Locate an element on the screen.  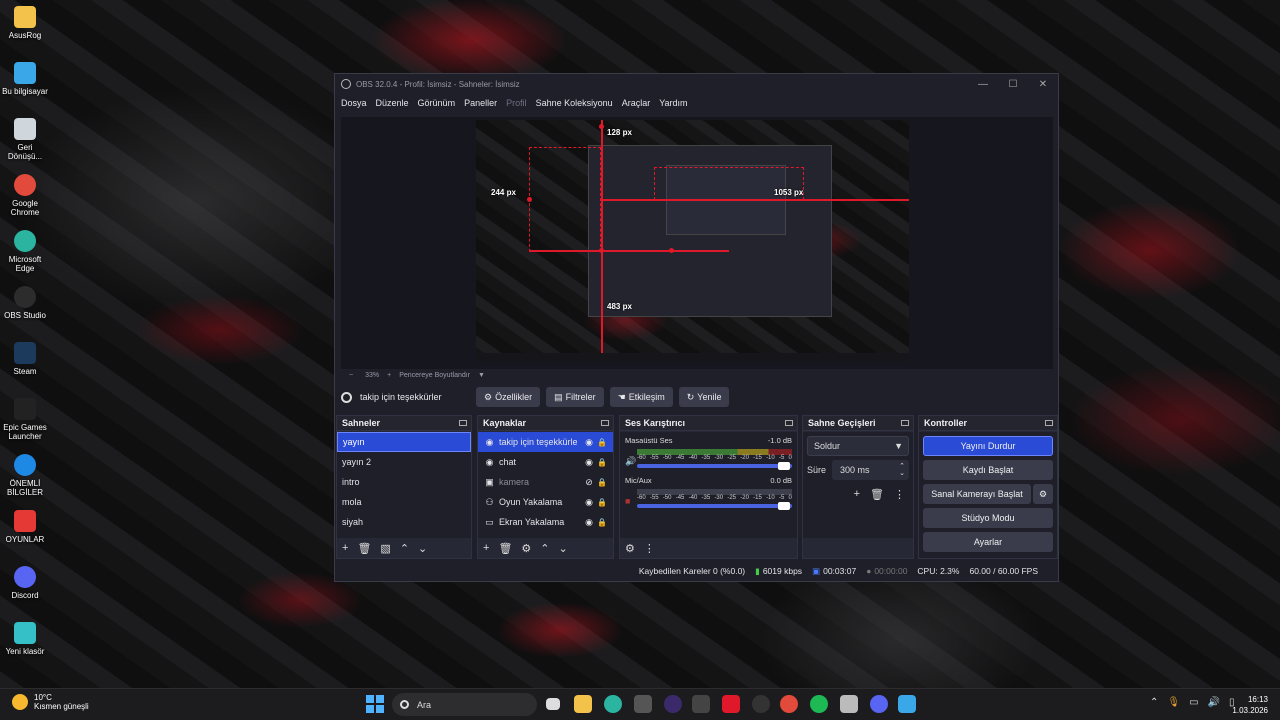
menu-item-2: Görünüm is located at coordinates (437, 103).